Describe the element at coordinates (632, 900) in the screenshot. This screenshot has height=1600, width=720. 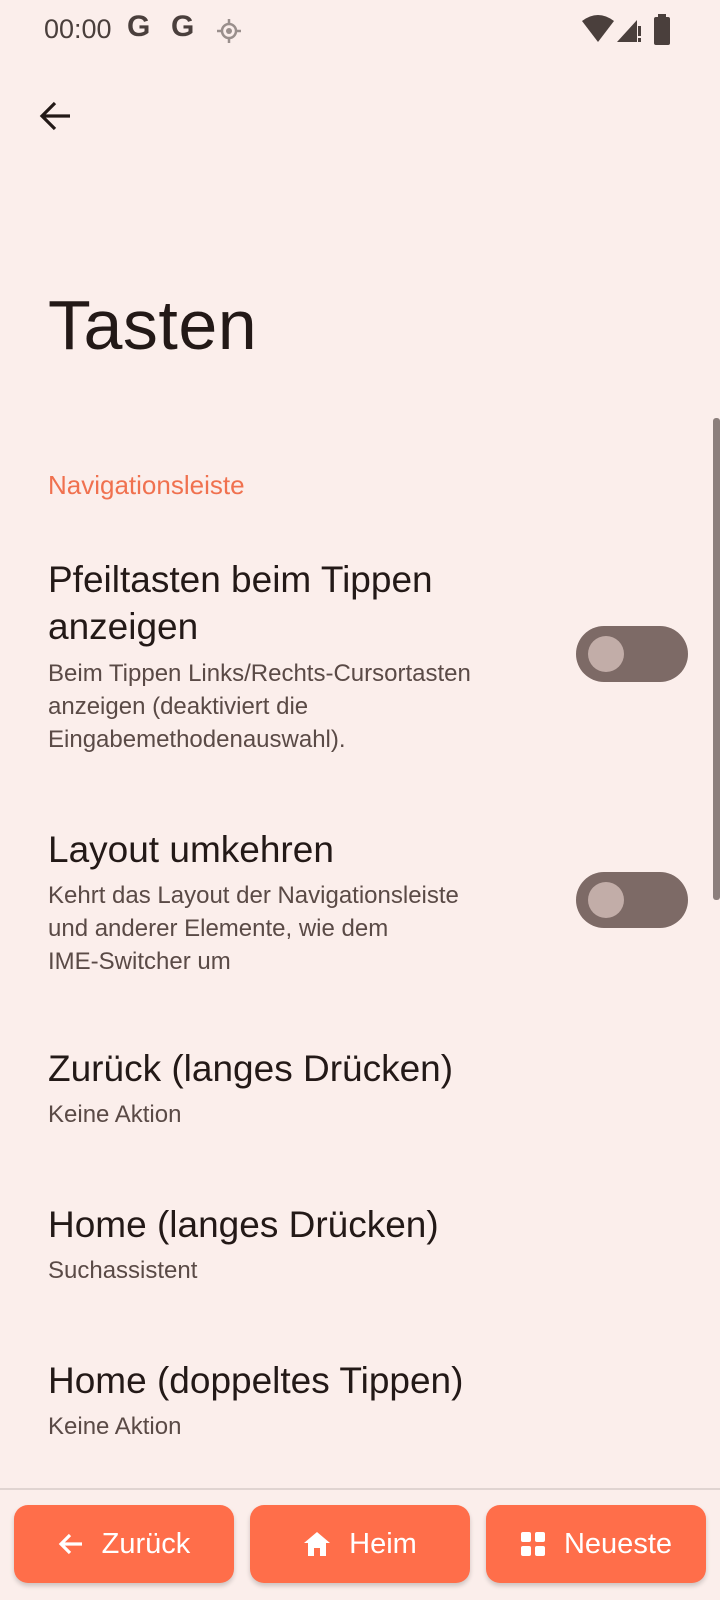
I see `invert-layout-switch` at that location.